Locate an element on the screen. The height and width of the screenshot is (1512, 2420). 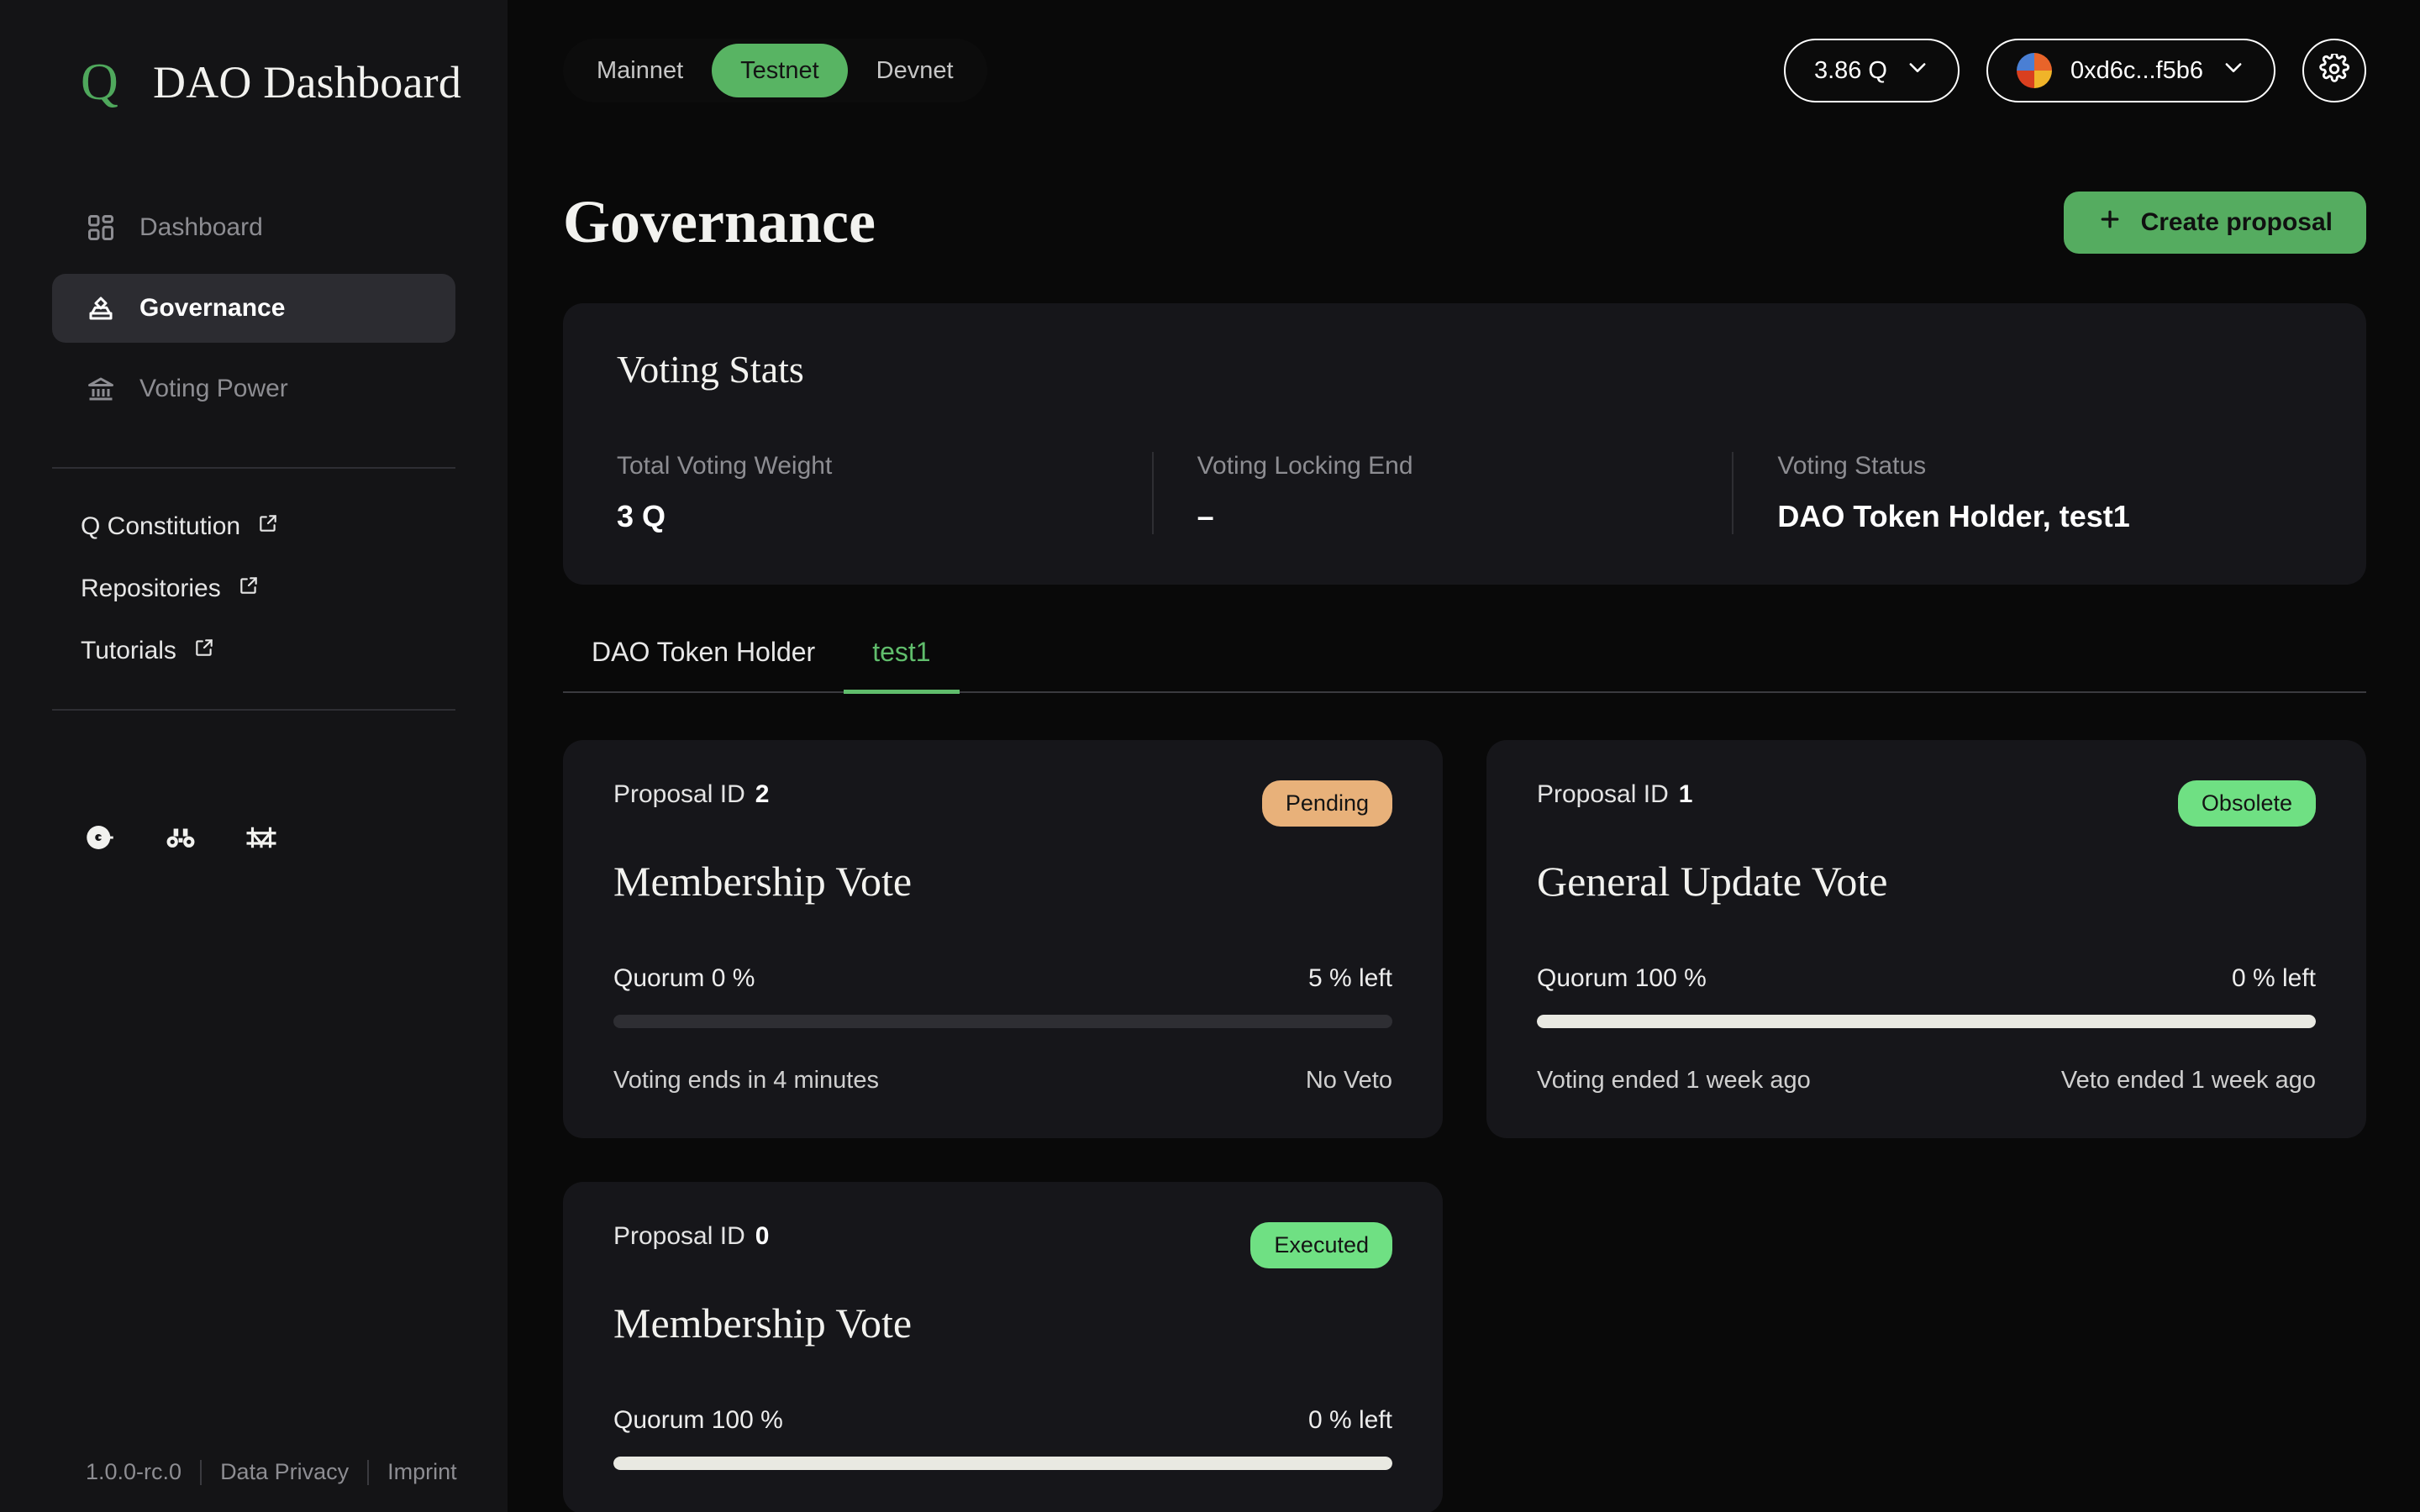
footer-data-privacy: Data Privacy is located at coordinates (284, 1472).